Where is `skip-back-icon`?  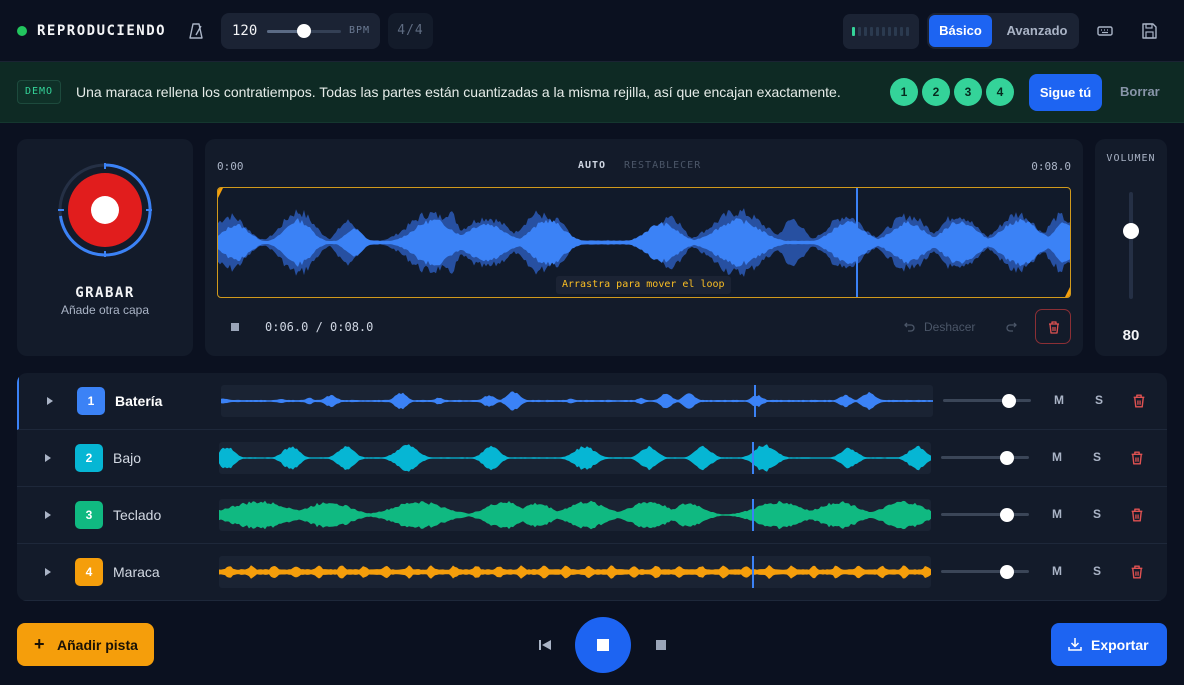
skip-back-icon is located at coordinates (545, 645).